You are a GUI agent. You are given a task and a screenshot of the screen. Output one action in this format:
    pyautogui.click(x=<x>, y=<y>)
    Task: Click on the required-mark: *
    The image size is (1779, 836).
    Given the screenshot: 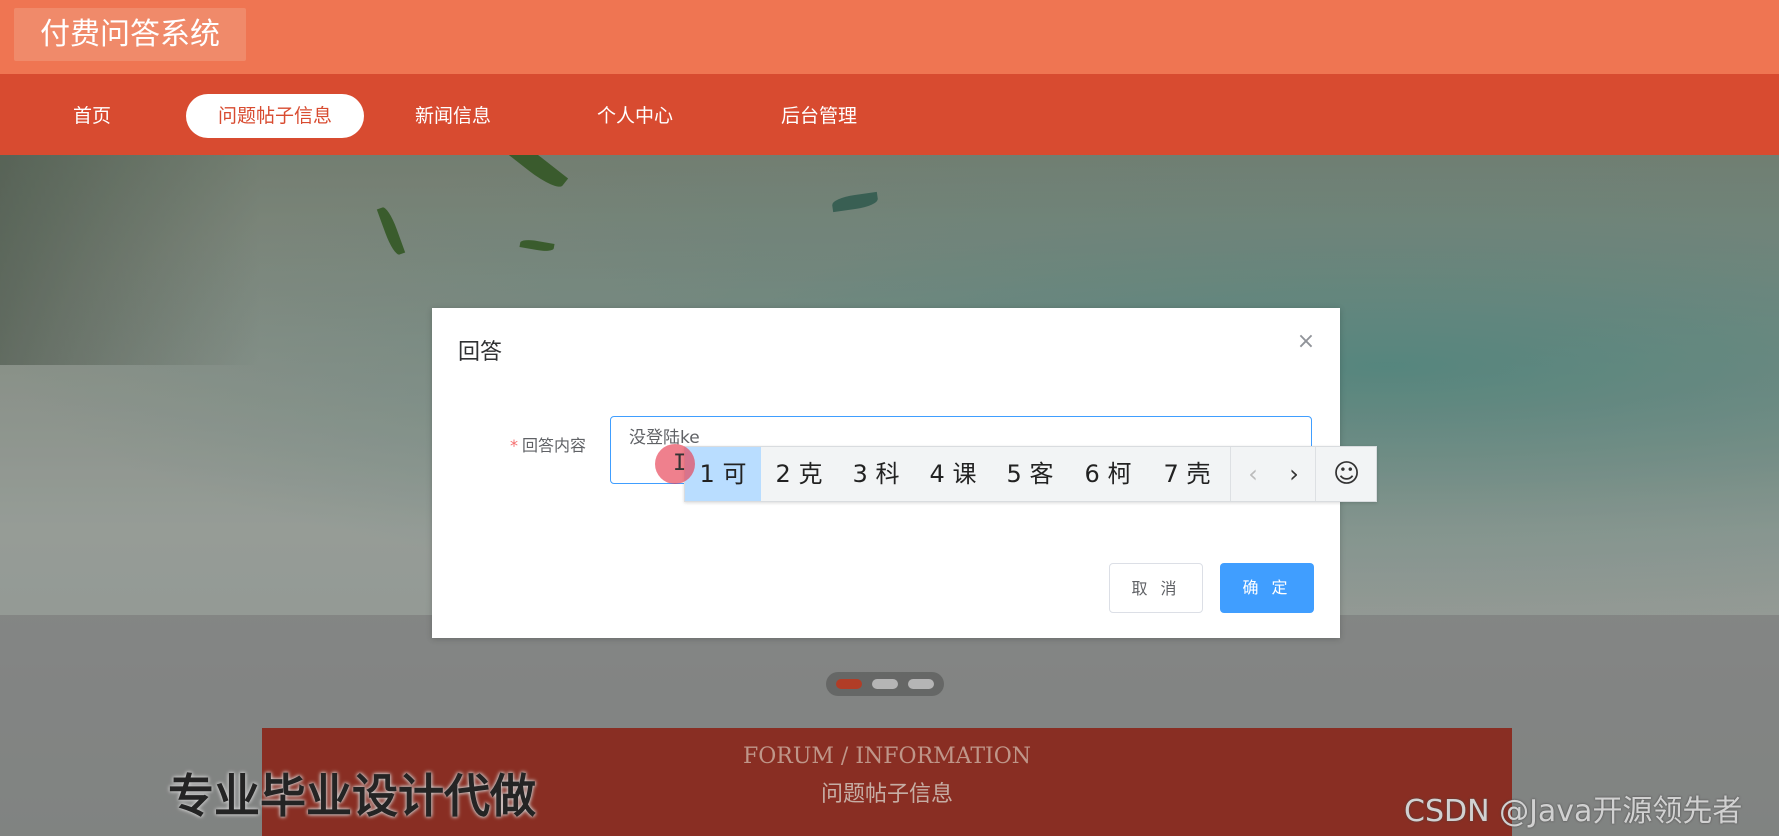 What is the action you would take?
    pyautogui.click(x=514, y=445)
    